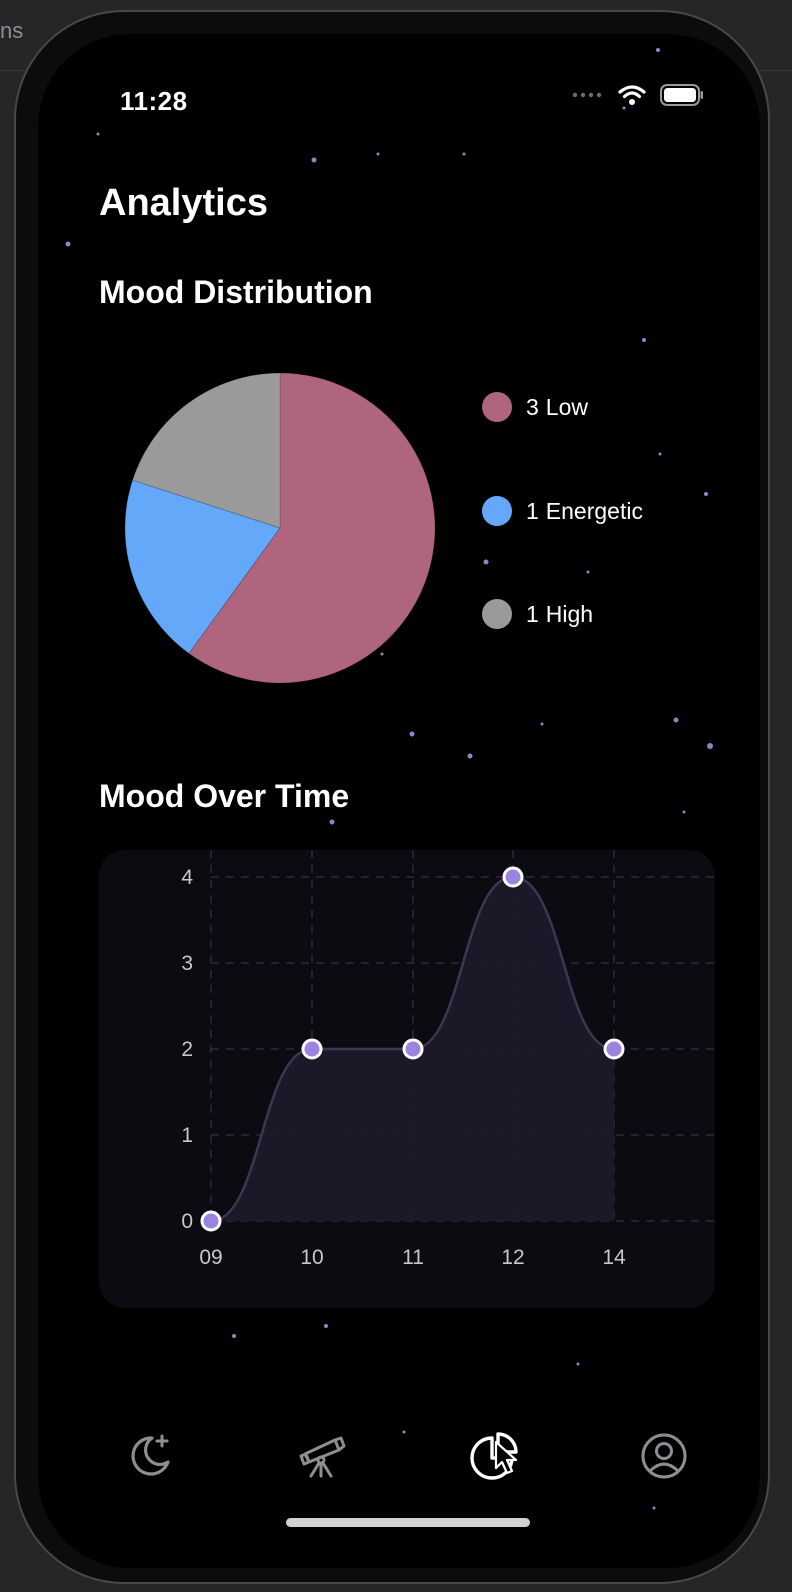  What do you see at coordinates (632, 95) in the screenshot?
I see `wifi-icon` at bounding box center [632, 95].